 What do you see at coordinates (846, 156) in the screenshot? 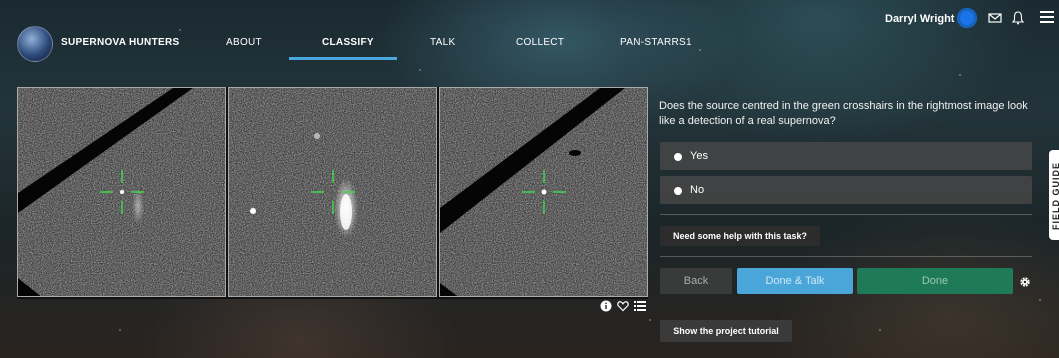
I see `answer-yes: Yes` at bounding box center [846, 156].